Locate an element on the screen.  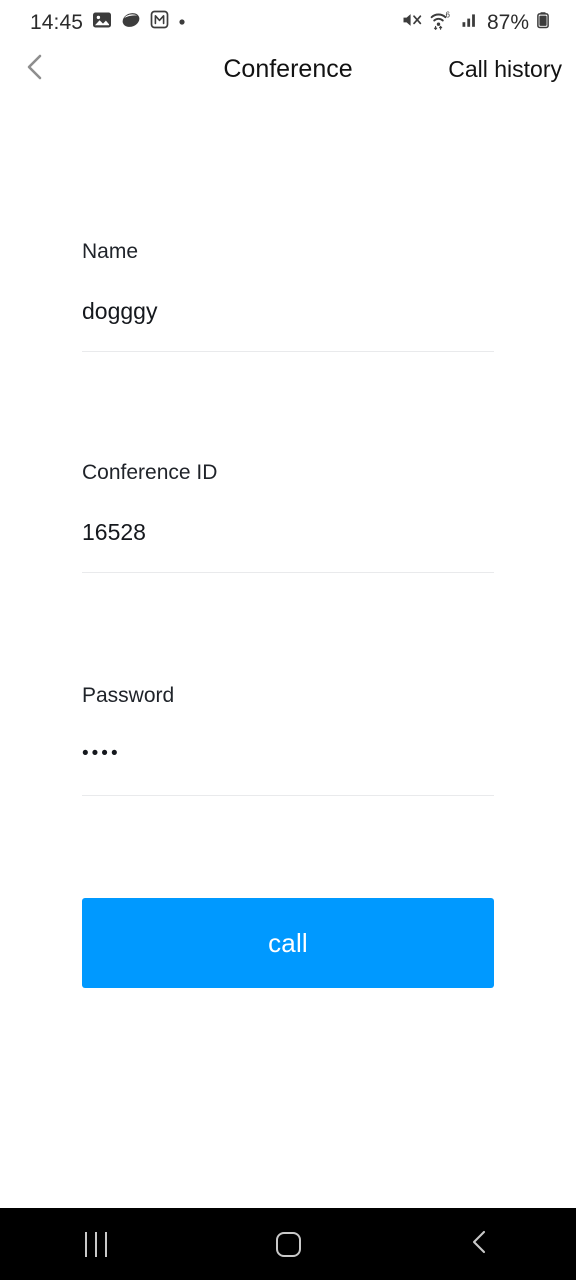
field-name-label: Name is located at coordinates (110, 251).